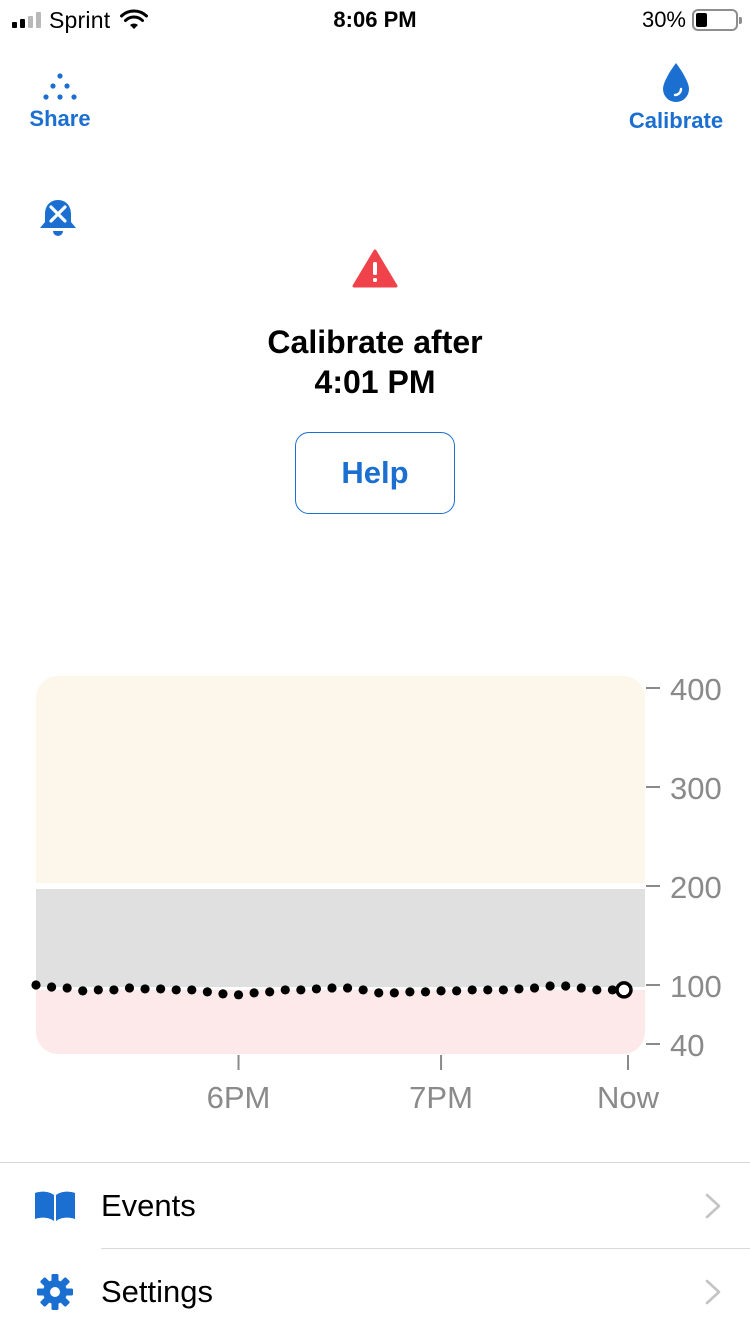 The height and width of the screenshot is (1334, 750). What do you see at coordinates (148, 1205) in the screenshot?
I see `events-label: Events` at bounding box center [148, 1205].